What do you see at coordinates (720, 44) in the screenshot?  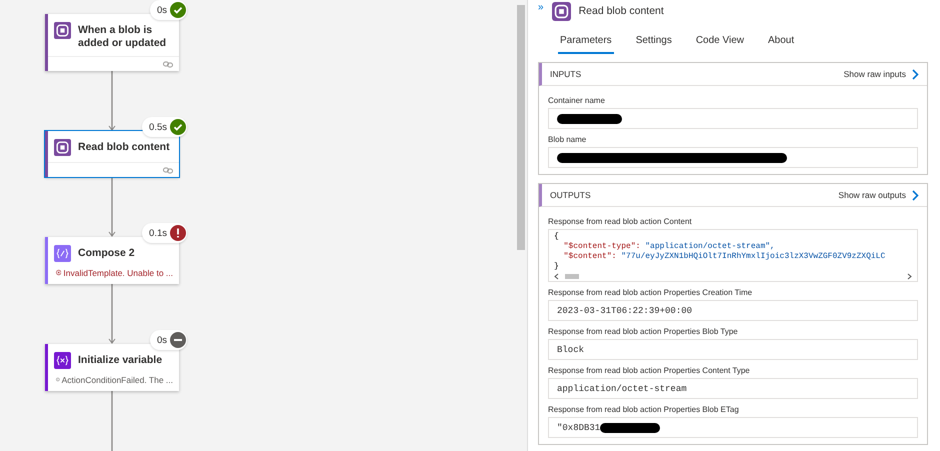 I see `tab: Code View` at bounding box center [720, 44].